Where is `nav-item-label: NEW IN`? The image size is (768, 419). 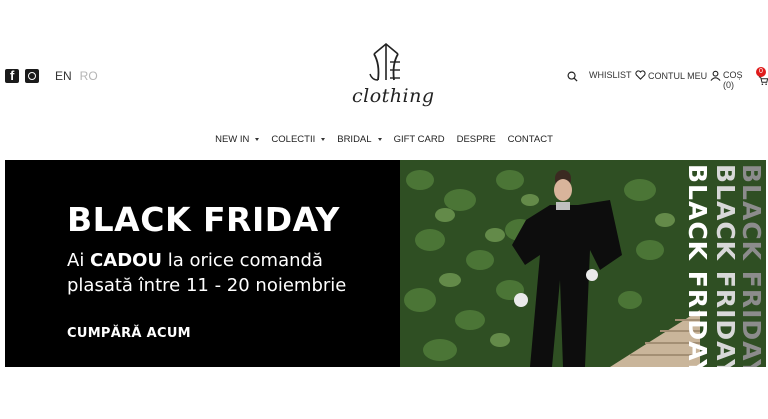 nav-item-label: NEW IN is located at coordinates (232, 139).